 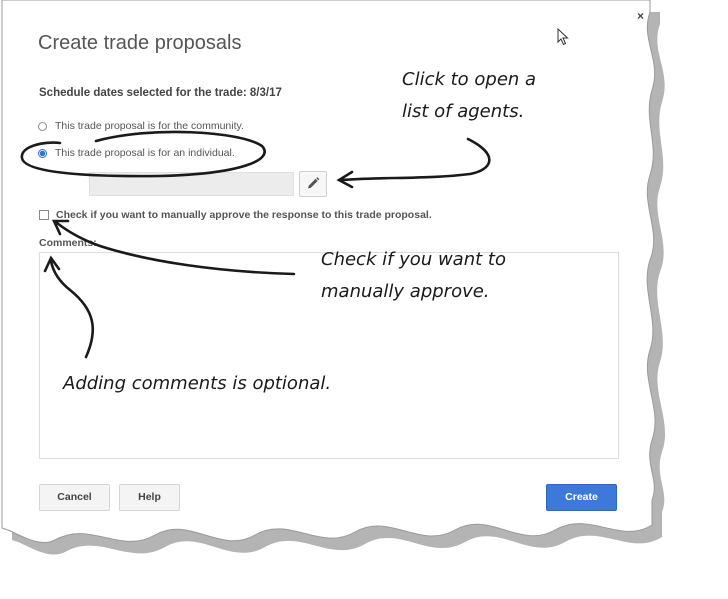 What do you see at coordinates (469, 79) in the screenshot?
I see `annotation-agents-line1: Click to open a` at bounding box center [469, 79].